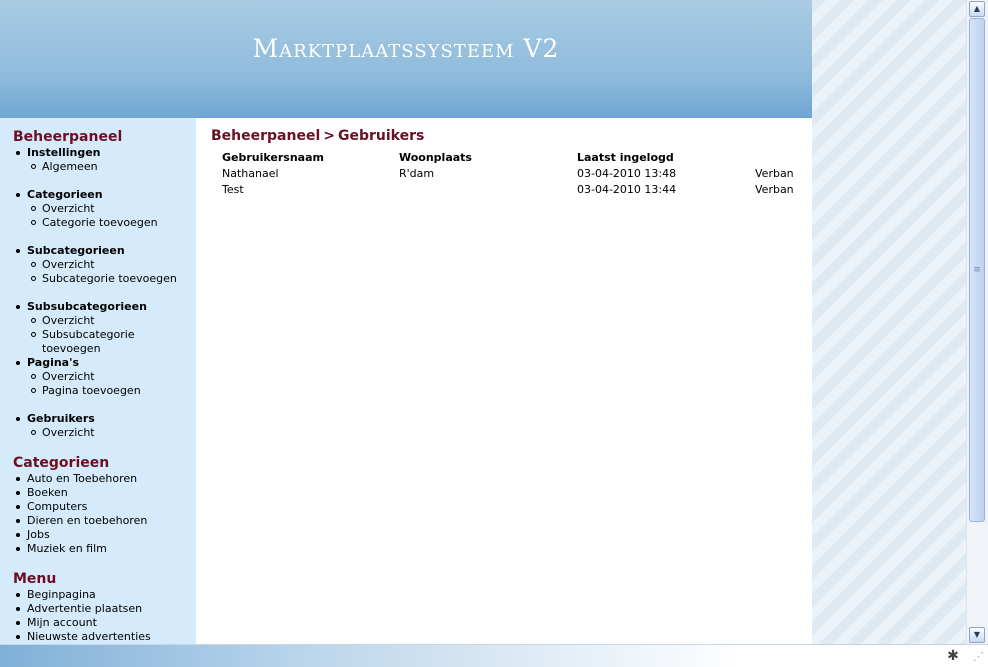 The width and height of the screenshot is (988, 667). What do you see at coordinates (98, 637) in the screenshot?
I see `menu-link-nieuwste-advertenties: Nieuwste advertenties` at bounding box center [98, 637].